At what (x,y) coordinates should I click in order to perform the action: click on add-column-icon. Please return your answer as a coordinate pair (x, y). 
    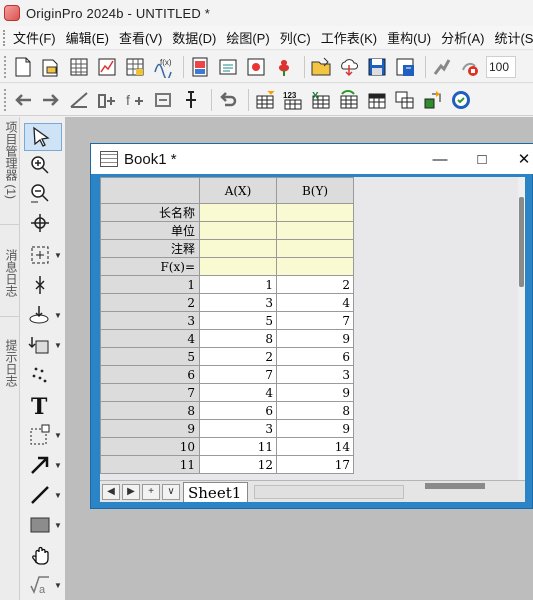
    Looking at the image, I should click on (107, 100).